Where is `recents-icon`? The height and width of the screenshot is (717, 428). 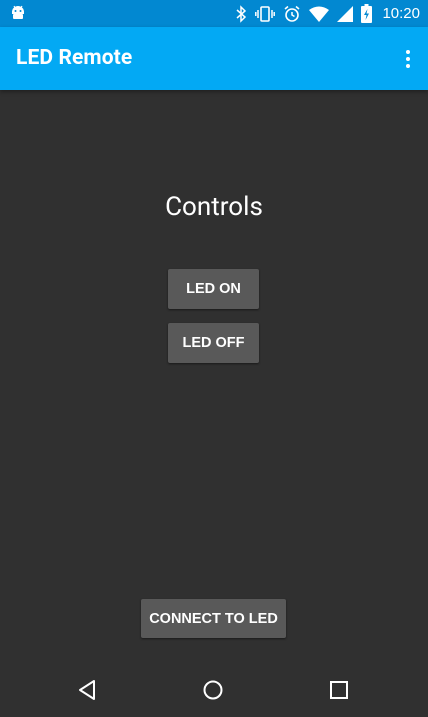
recents-icon is located at coordinates (339, 690).